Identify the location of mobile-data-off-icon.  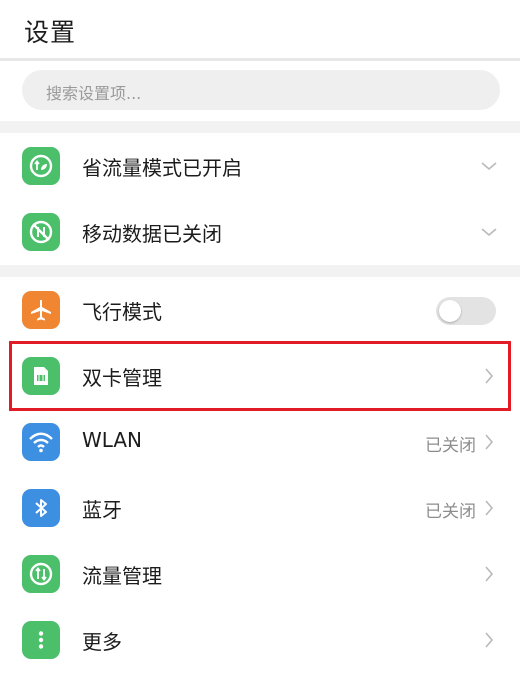
(41, 232).